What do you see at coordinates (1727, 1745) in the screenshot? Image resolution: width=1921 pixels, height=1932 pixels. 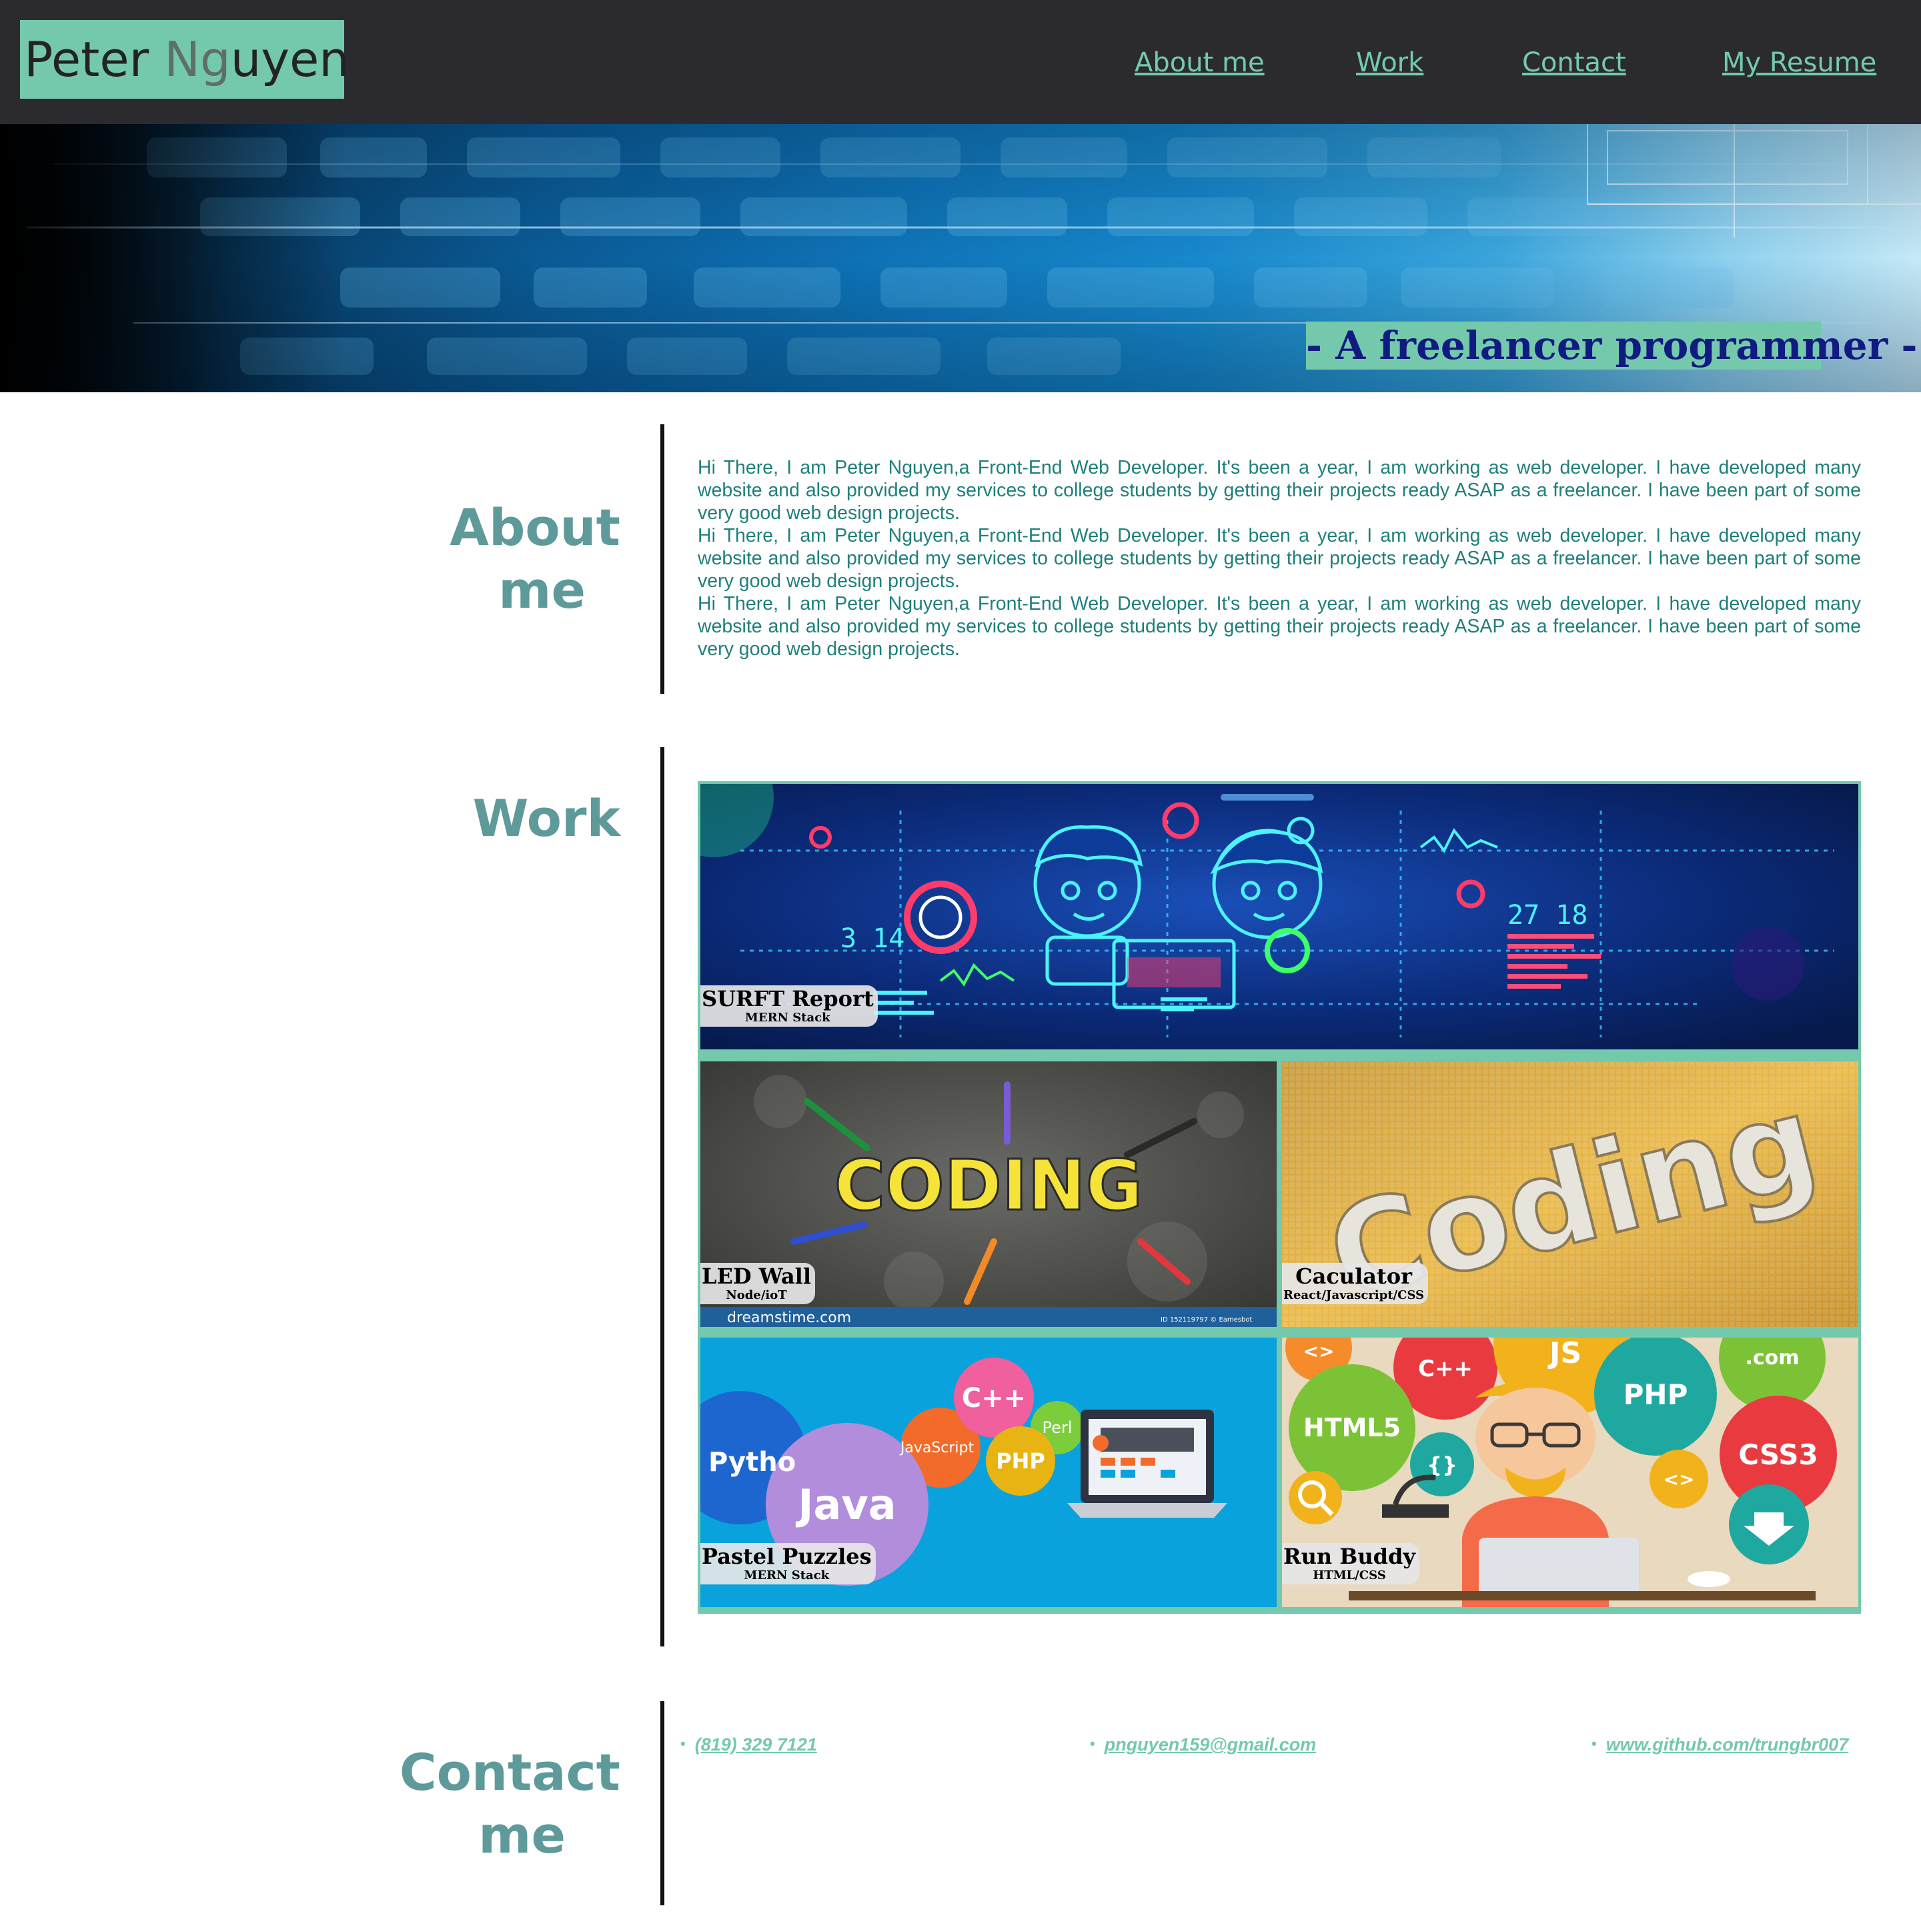 I see `github-link: www.github.com/trungbr007` at bounding box center [1727, 1745].